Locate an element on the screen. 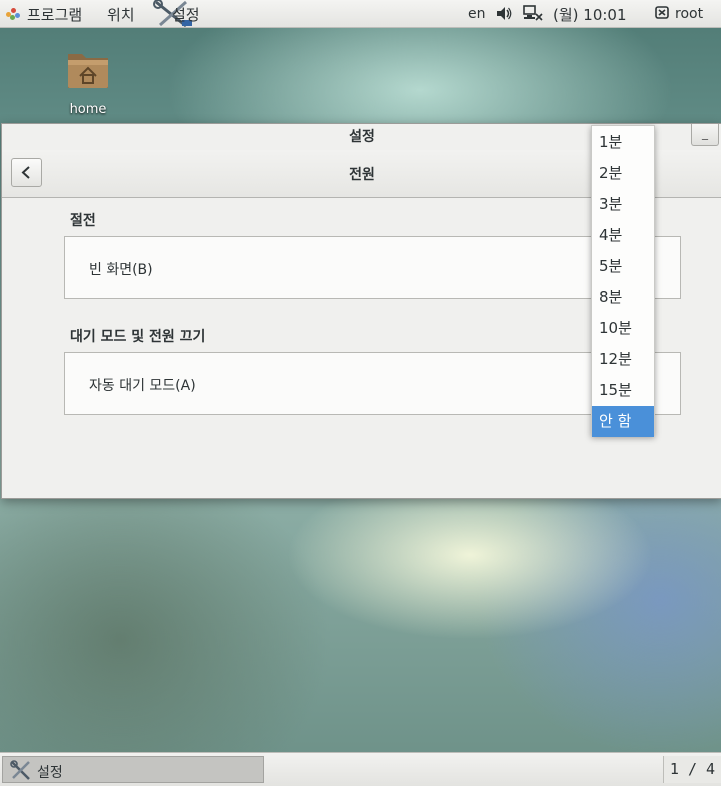 The image size is (721, 786). taskbar-settings-button: 설정 is located at coordinates (133, 769).